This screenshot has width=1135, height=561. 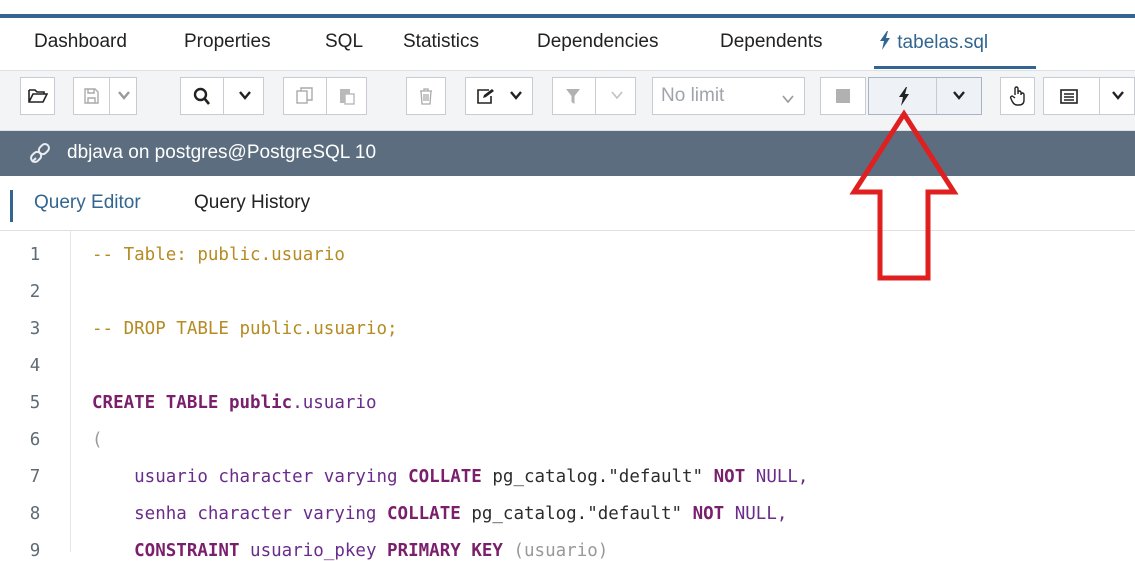 I want to click on copy-paste-group, so click(x=325, y=96).